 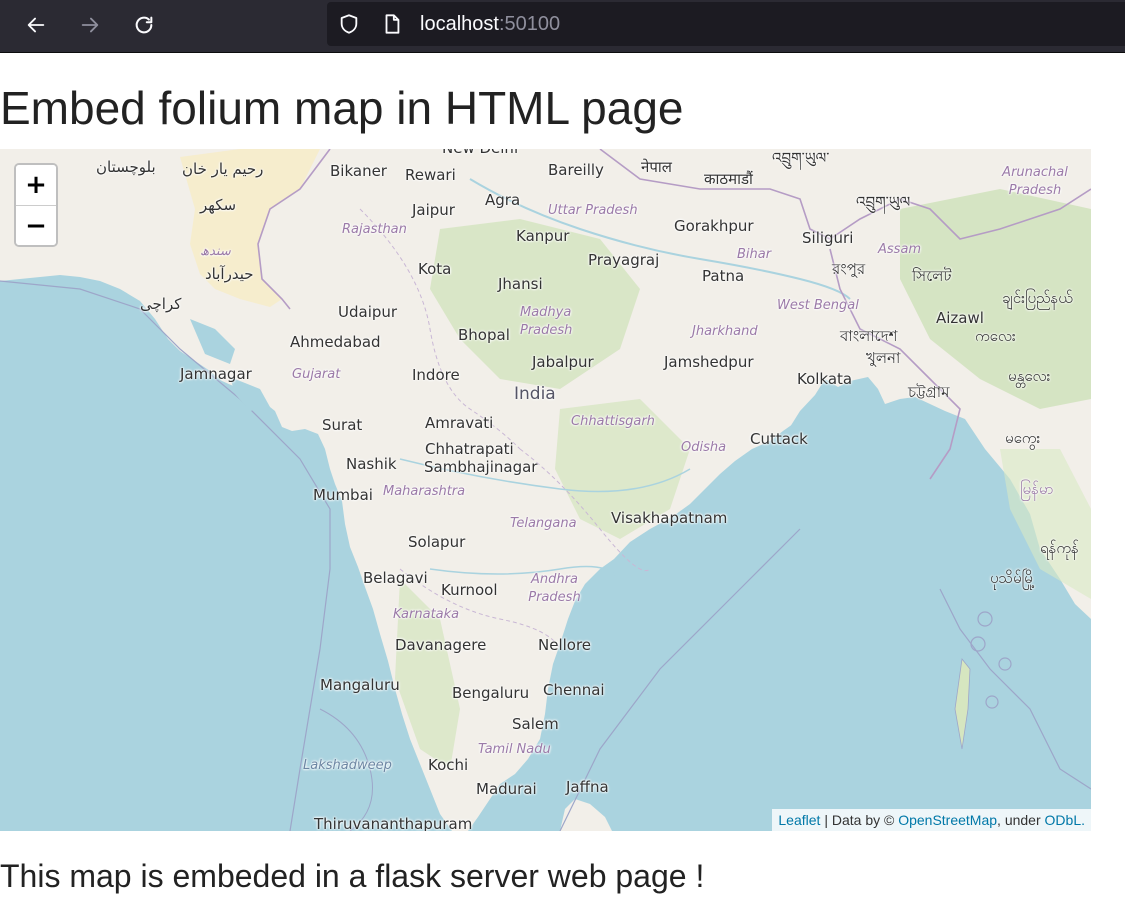 I want to click on label-bengaluru: Bengaluru, so click(x=491, y=693).